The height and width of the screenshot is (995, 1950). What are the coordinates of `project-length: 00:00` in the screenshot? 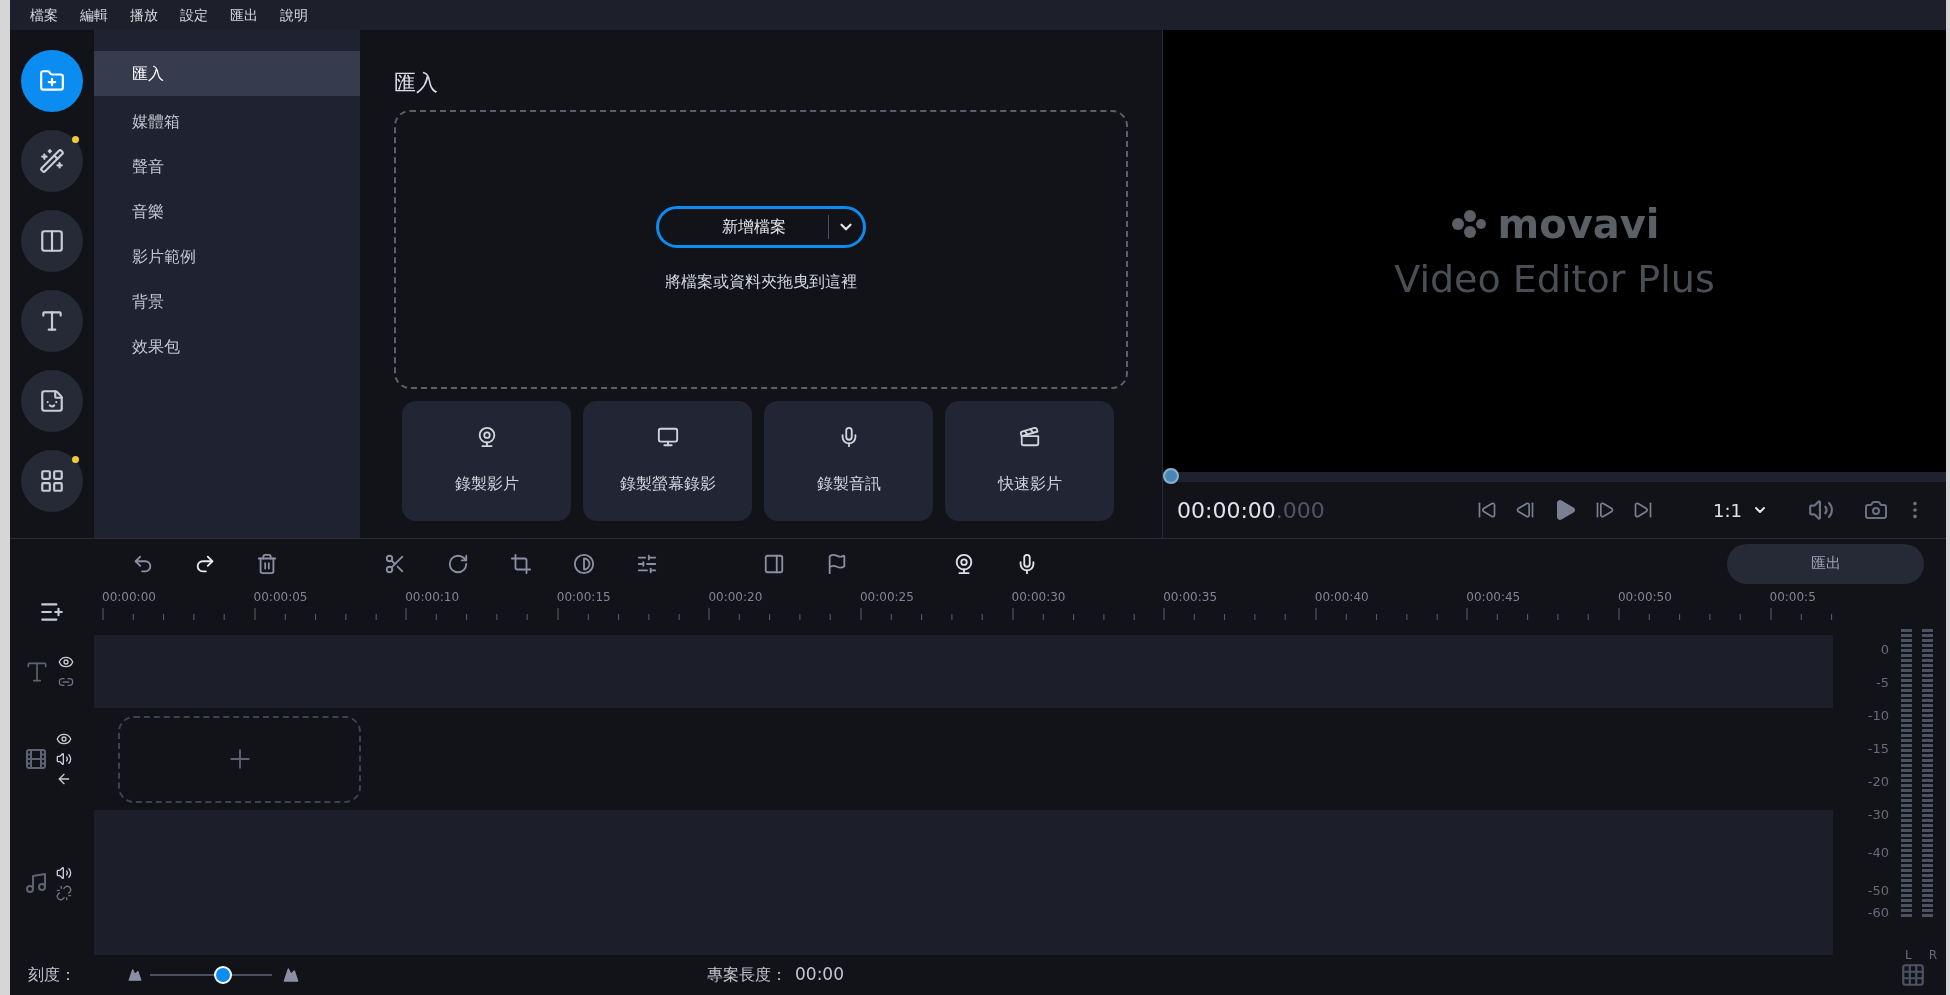 It's located at (819, 975).